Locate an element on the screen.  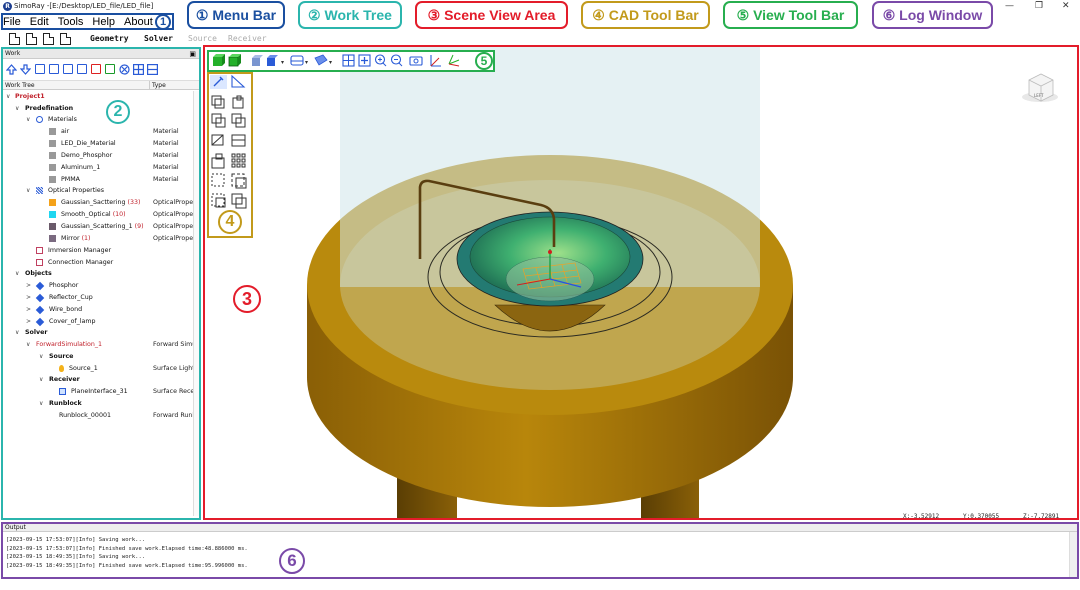
view-shaded-icon is located at coordinates (257, 60).